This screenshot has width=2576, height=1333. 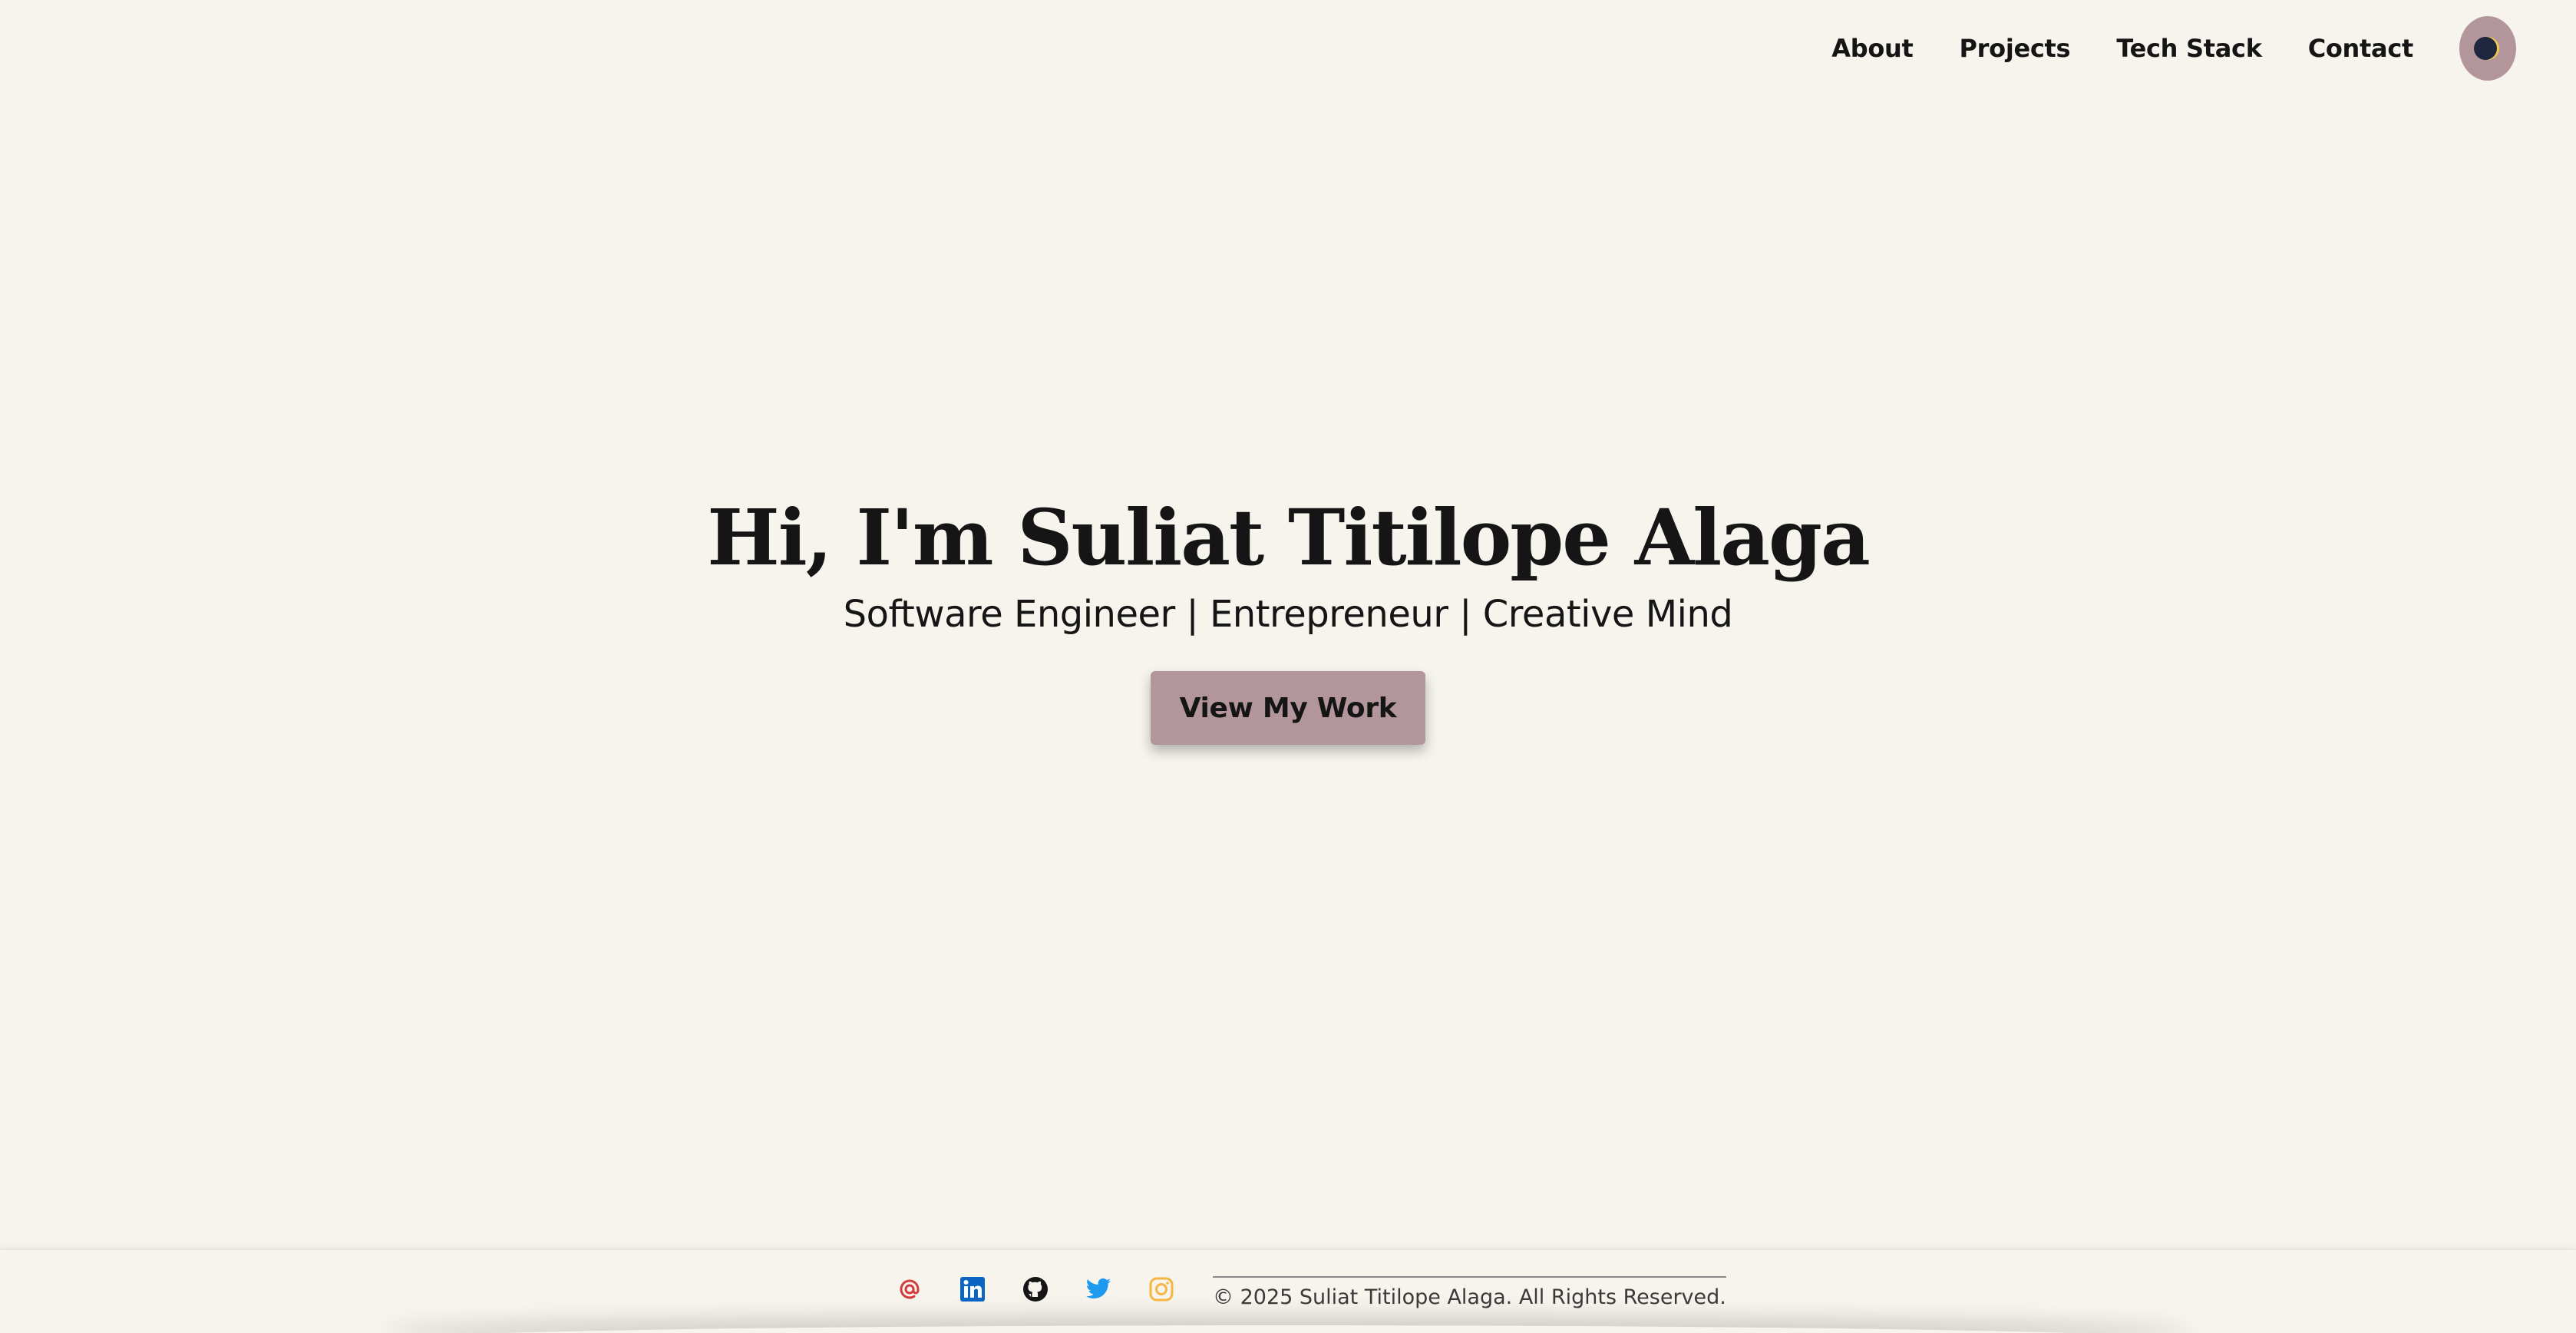 What do you see at coordinates (1872, 49) in the screenshot?
I see `nav-link-about: About` at bounding box center [1872, 49].